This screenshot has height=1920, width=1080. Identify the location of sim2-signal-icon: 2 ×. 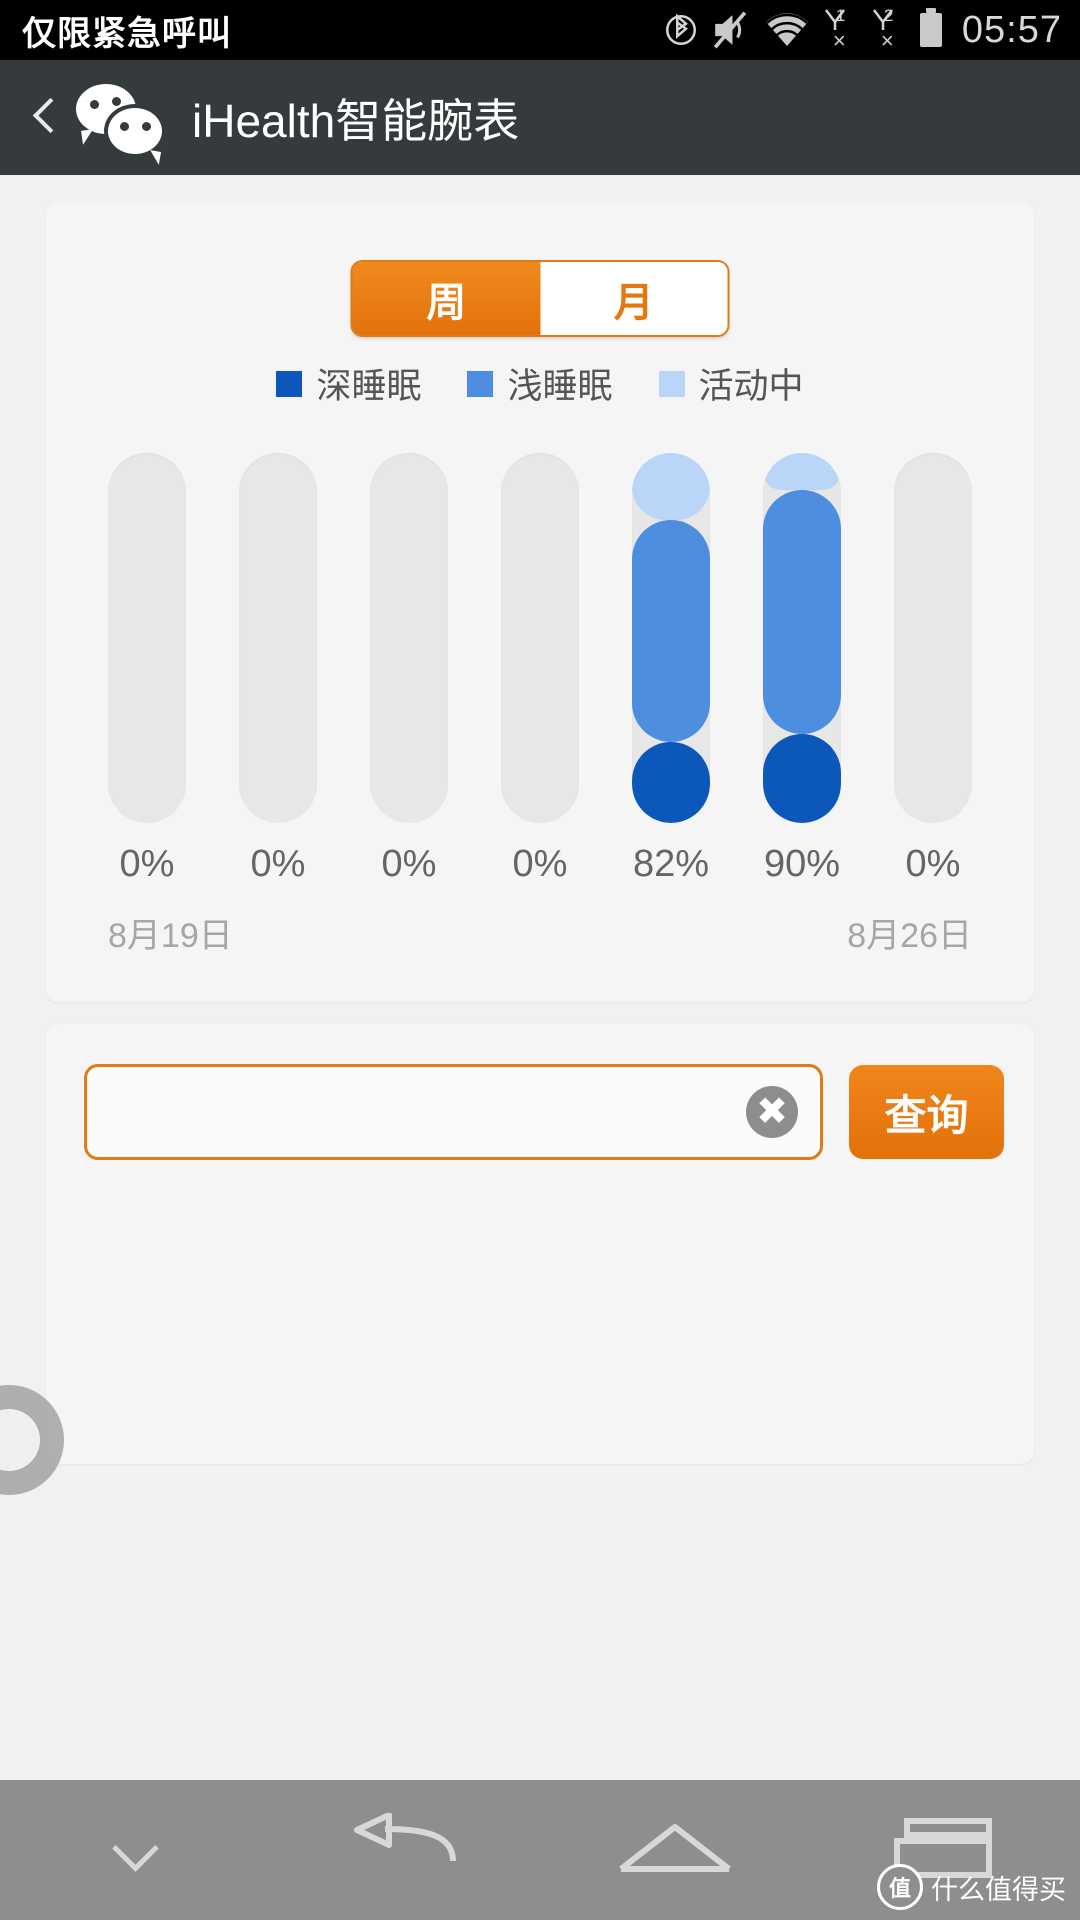
(889, 29).